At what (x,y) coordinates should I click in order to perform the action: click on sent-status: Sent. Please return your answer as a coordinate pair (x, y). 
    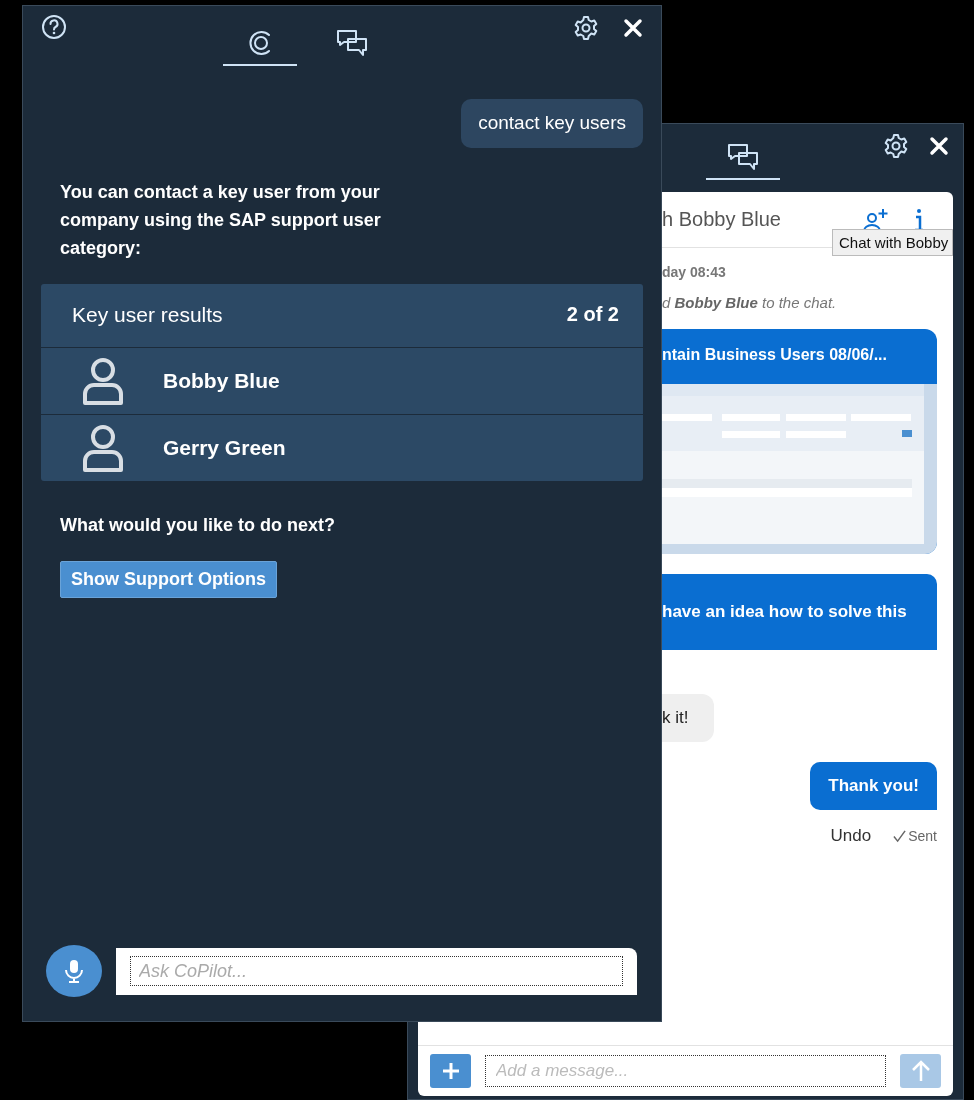
    Looking at the image, I should click on (922, 836).